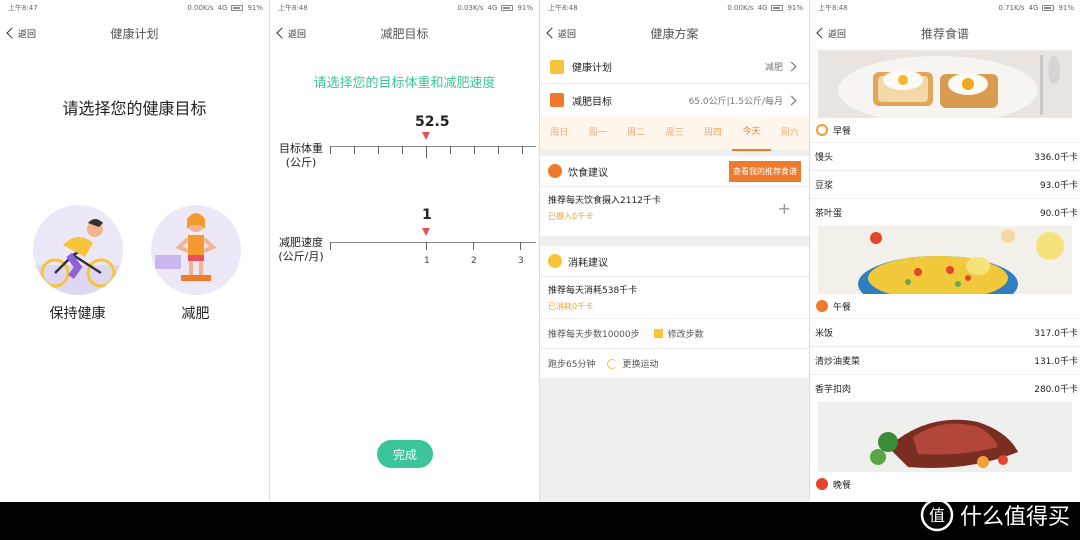  Describe the element at coordinates (555, 261) in the screenshot. I see `flame-icon` at that location.